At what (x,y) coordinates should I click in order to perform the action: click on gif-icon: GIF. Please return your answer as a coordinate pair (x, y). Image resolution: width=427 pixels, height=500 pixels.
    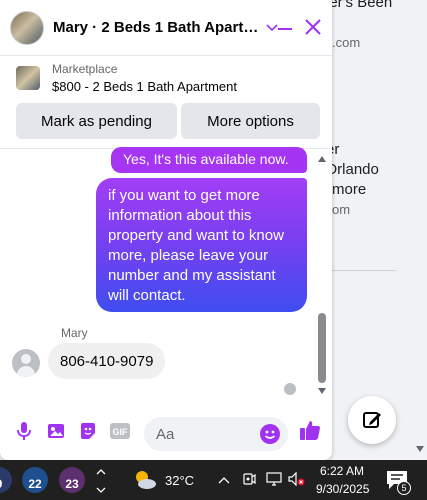
    Looking at the image, I should click on (120, 431).